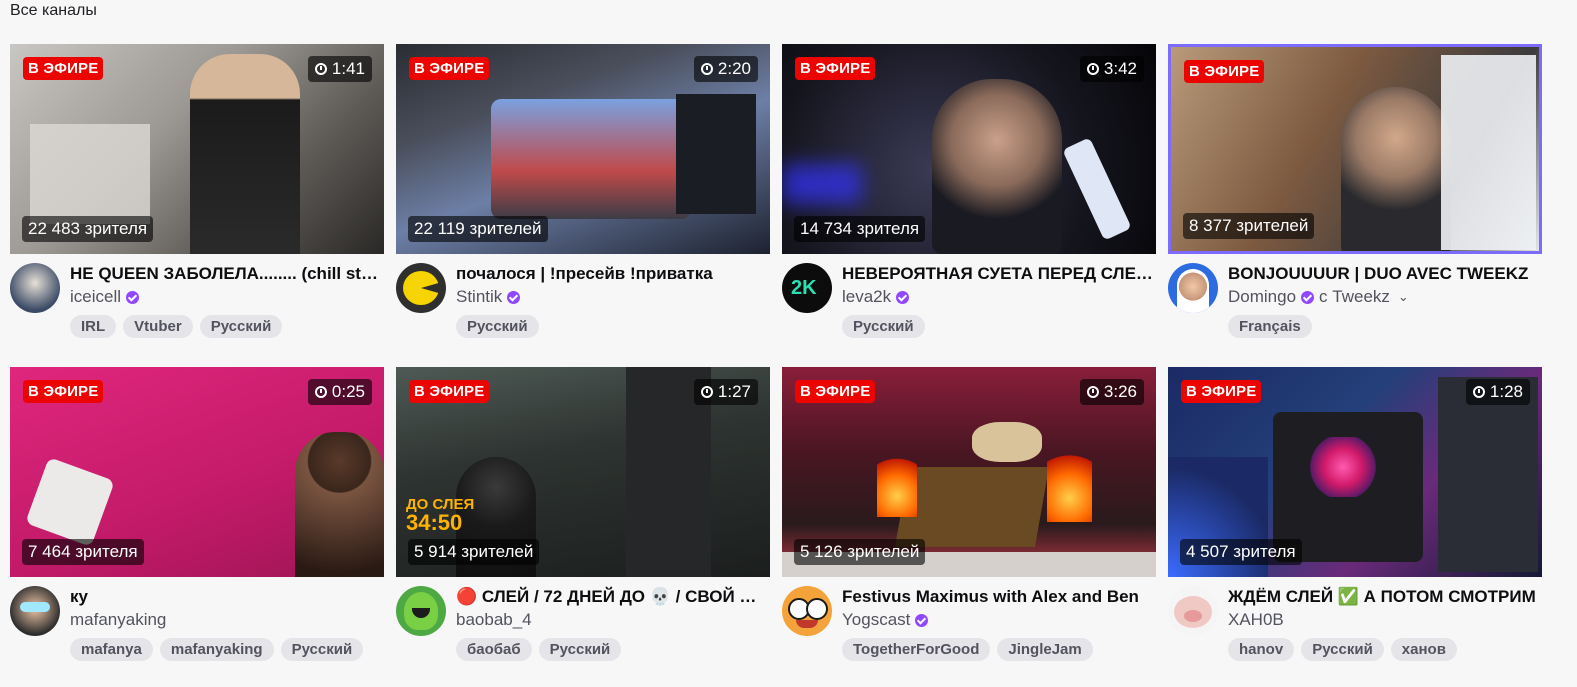 The width and height of the screenshot is (1577, 687). What do you see at coordinates (860, 552) in the screenshot?
I see `viewer-count: 5 126 зрителей` at bounding box center [860, 552].